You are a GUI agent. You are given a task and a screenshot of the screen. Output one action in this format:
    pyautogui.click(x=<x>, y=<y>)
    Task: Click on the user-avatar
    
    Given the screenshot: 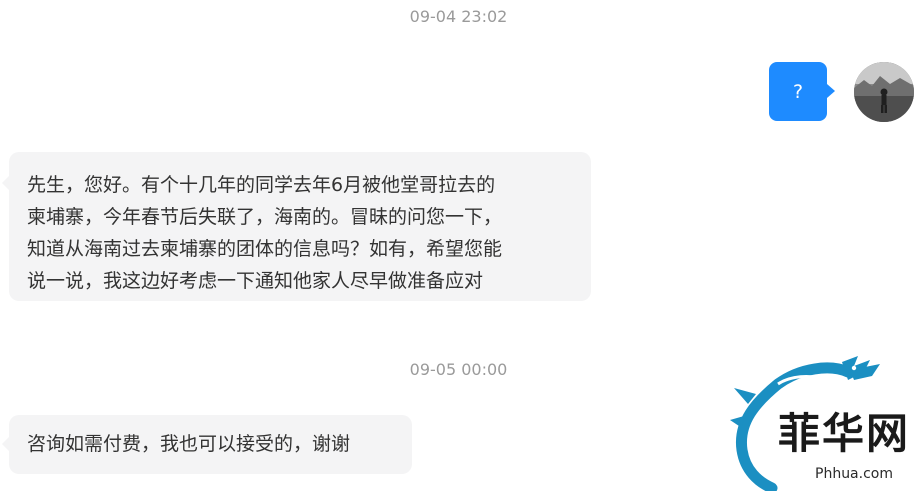 What is the action you would take?
    pyautogui.click(x=884, y=92)
    